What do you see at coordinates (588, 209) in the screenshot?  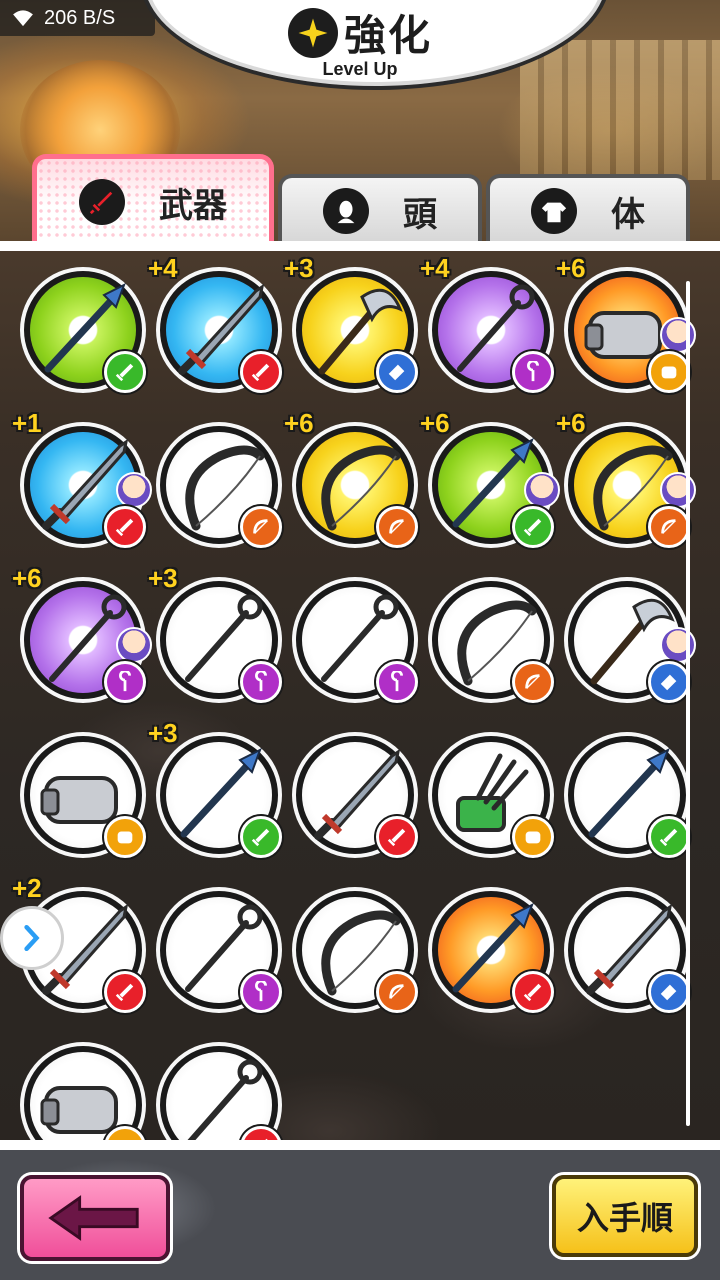 I see `tab-body: 体` at bounding box center [588, 209].